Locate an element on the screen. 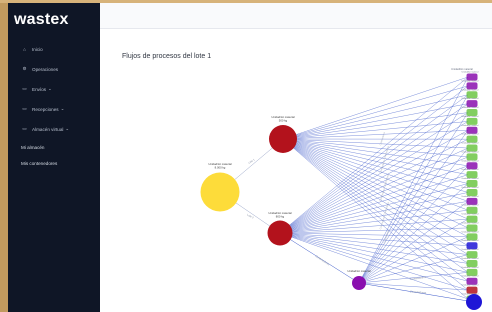 This screenshot has width=492, height=312. sidebar-subitem-0: Mi almacén is located at coordinates (54, 147).